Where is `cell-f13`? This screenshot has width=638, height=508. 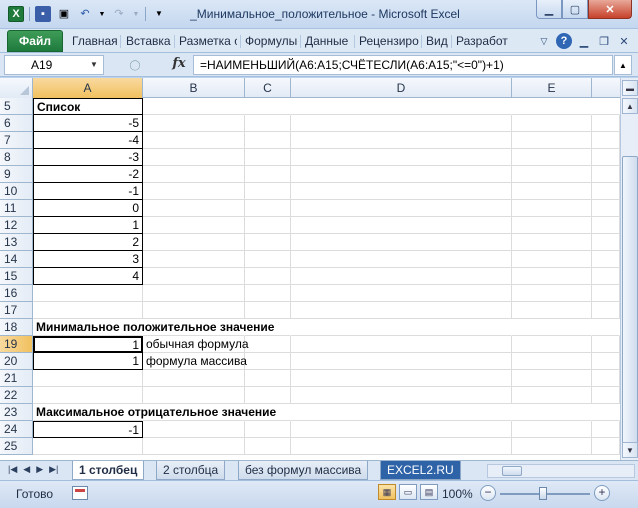
cell-f13 is located at coordinates (606, 242).